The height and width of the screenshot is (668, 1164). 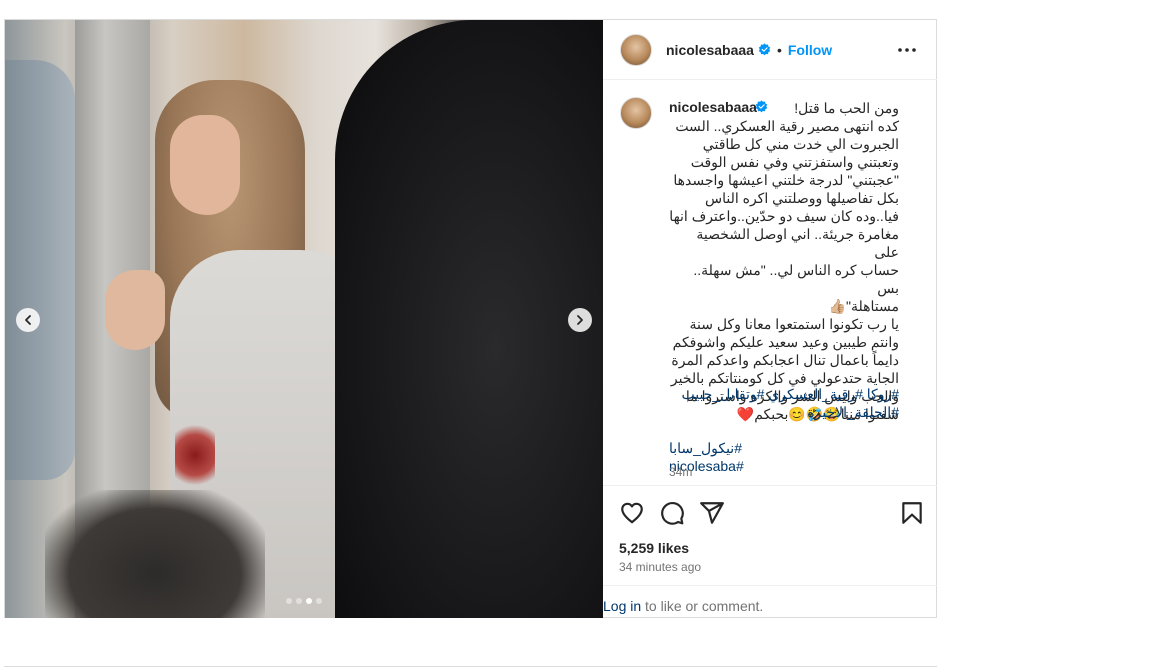 What do you see at coordinates (304, 601) in the screenshot?
I see `carousel-indicator` at bounding box center [304, 601].